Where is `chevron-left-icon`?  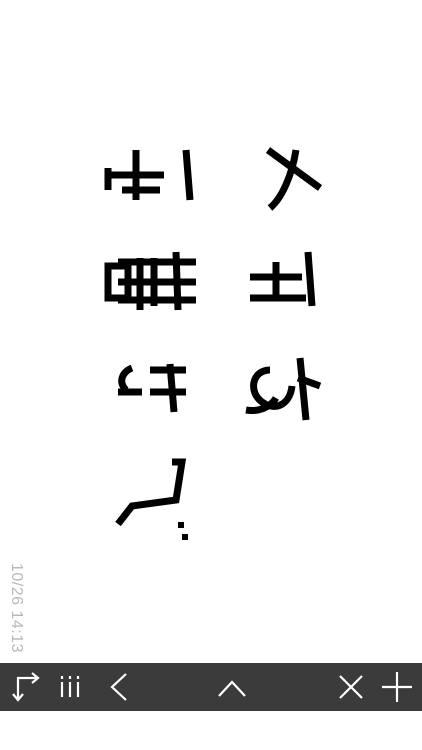 chevron-left-icon is located at coordinates (118, 687).